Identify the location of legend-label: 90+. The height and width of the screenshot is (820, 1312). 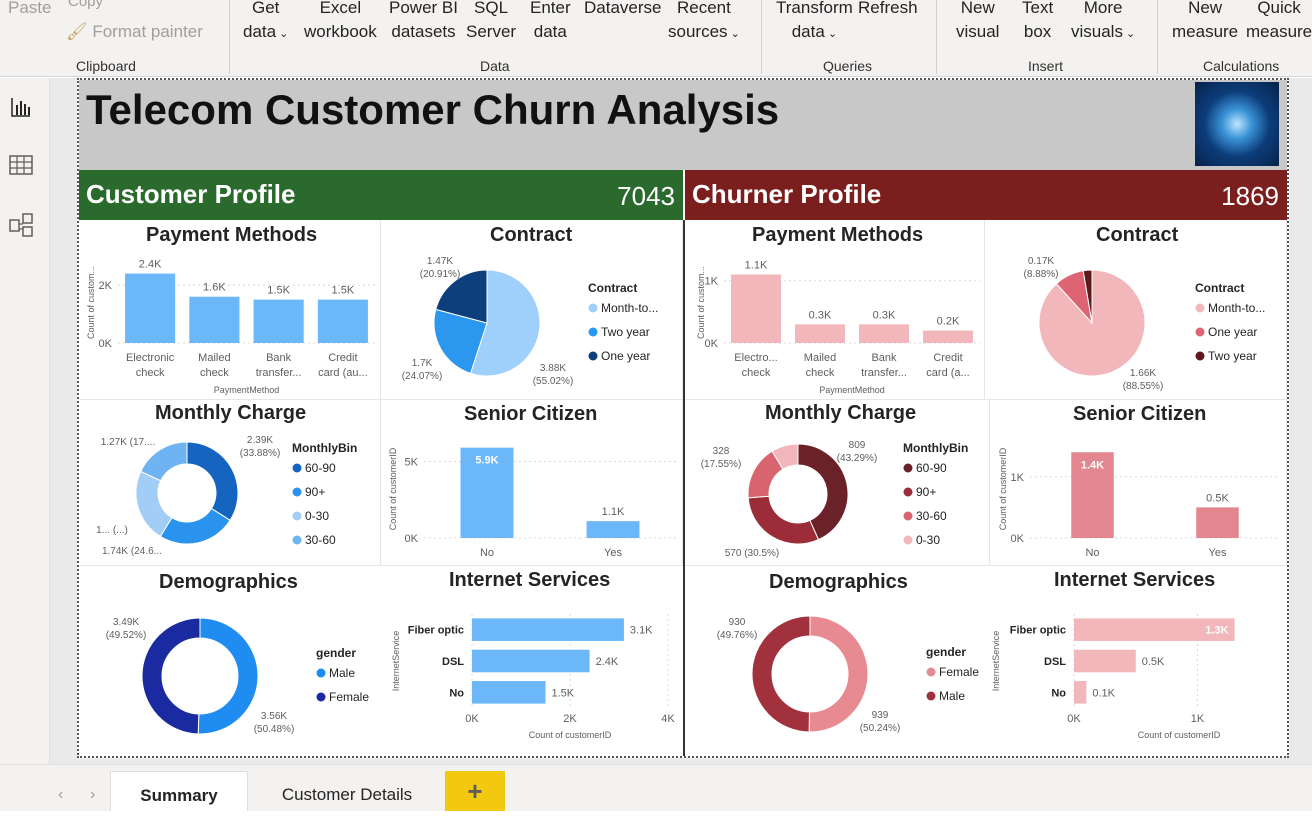
(315, 492).